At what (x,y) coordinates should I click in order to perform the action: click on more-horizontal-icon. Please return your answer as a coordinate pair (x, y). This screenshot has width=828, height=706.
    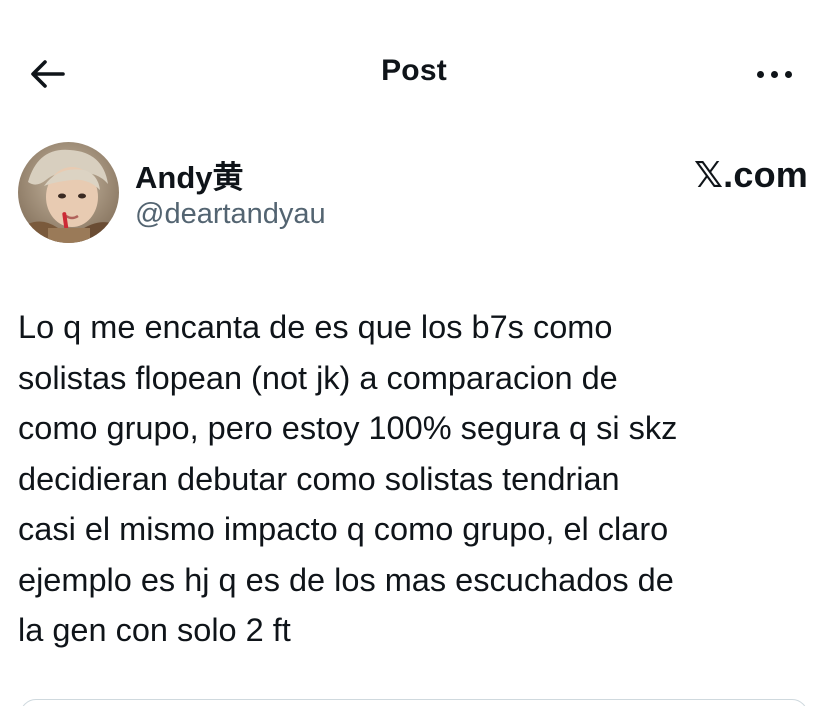
    Looking at the image, I should click on (774, 74).